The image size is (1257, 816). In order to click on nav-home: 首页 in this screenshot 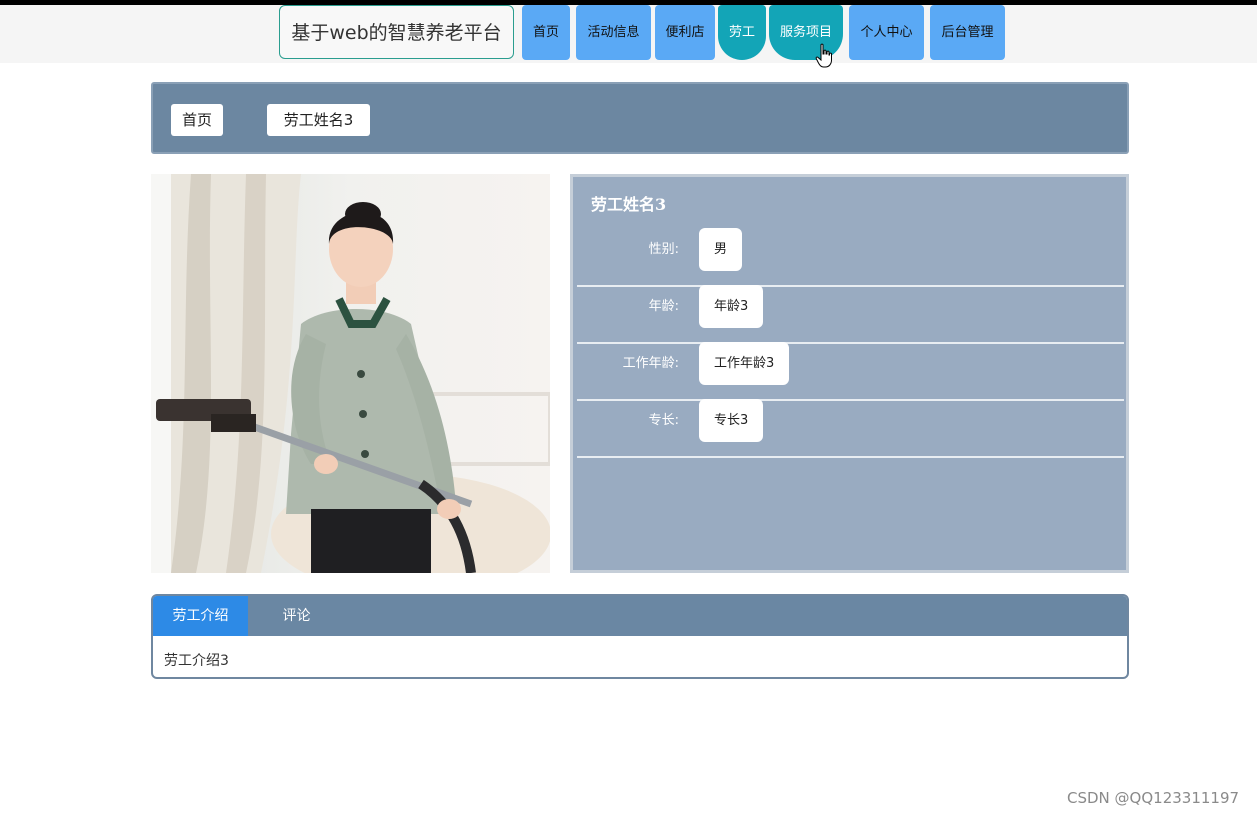, I will do `click(546, 32)`.